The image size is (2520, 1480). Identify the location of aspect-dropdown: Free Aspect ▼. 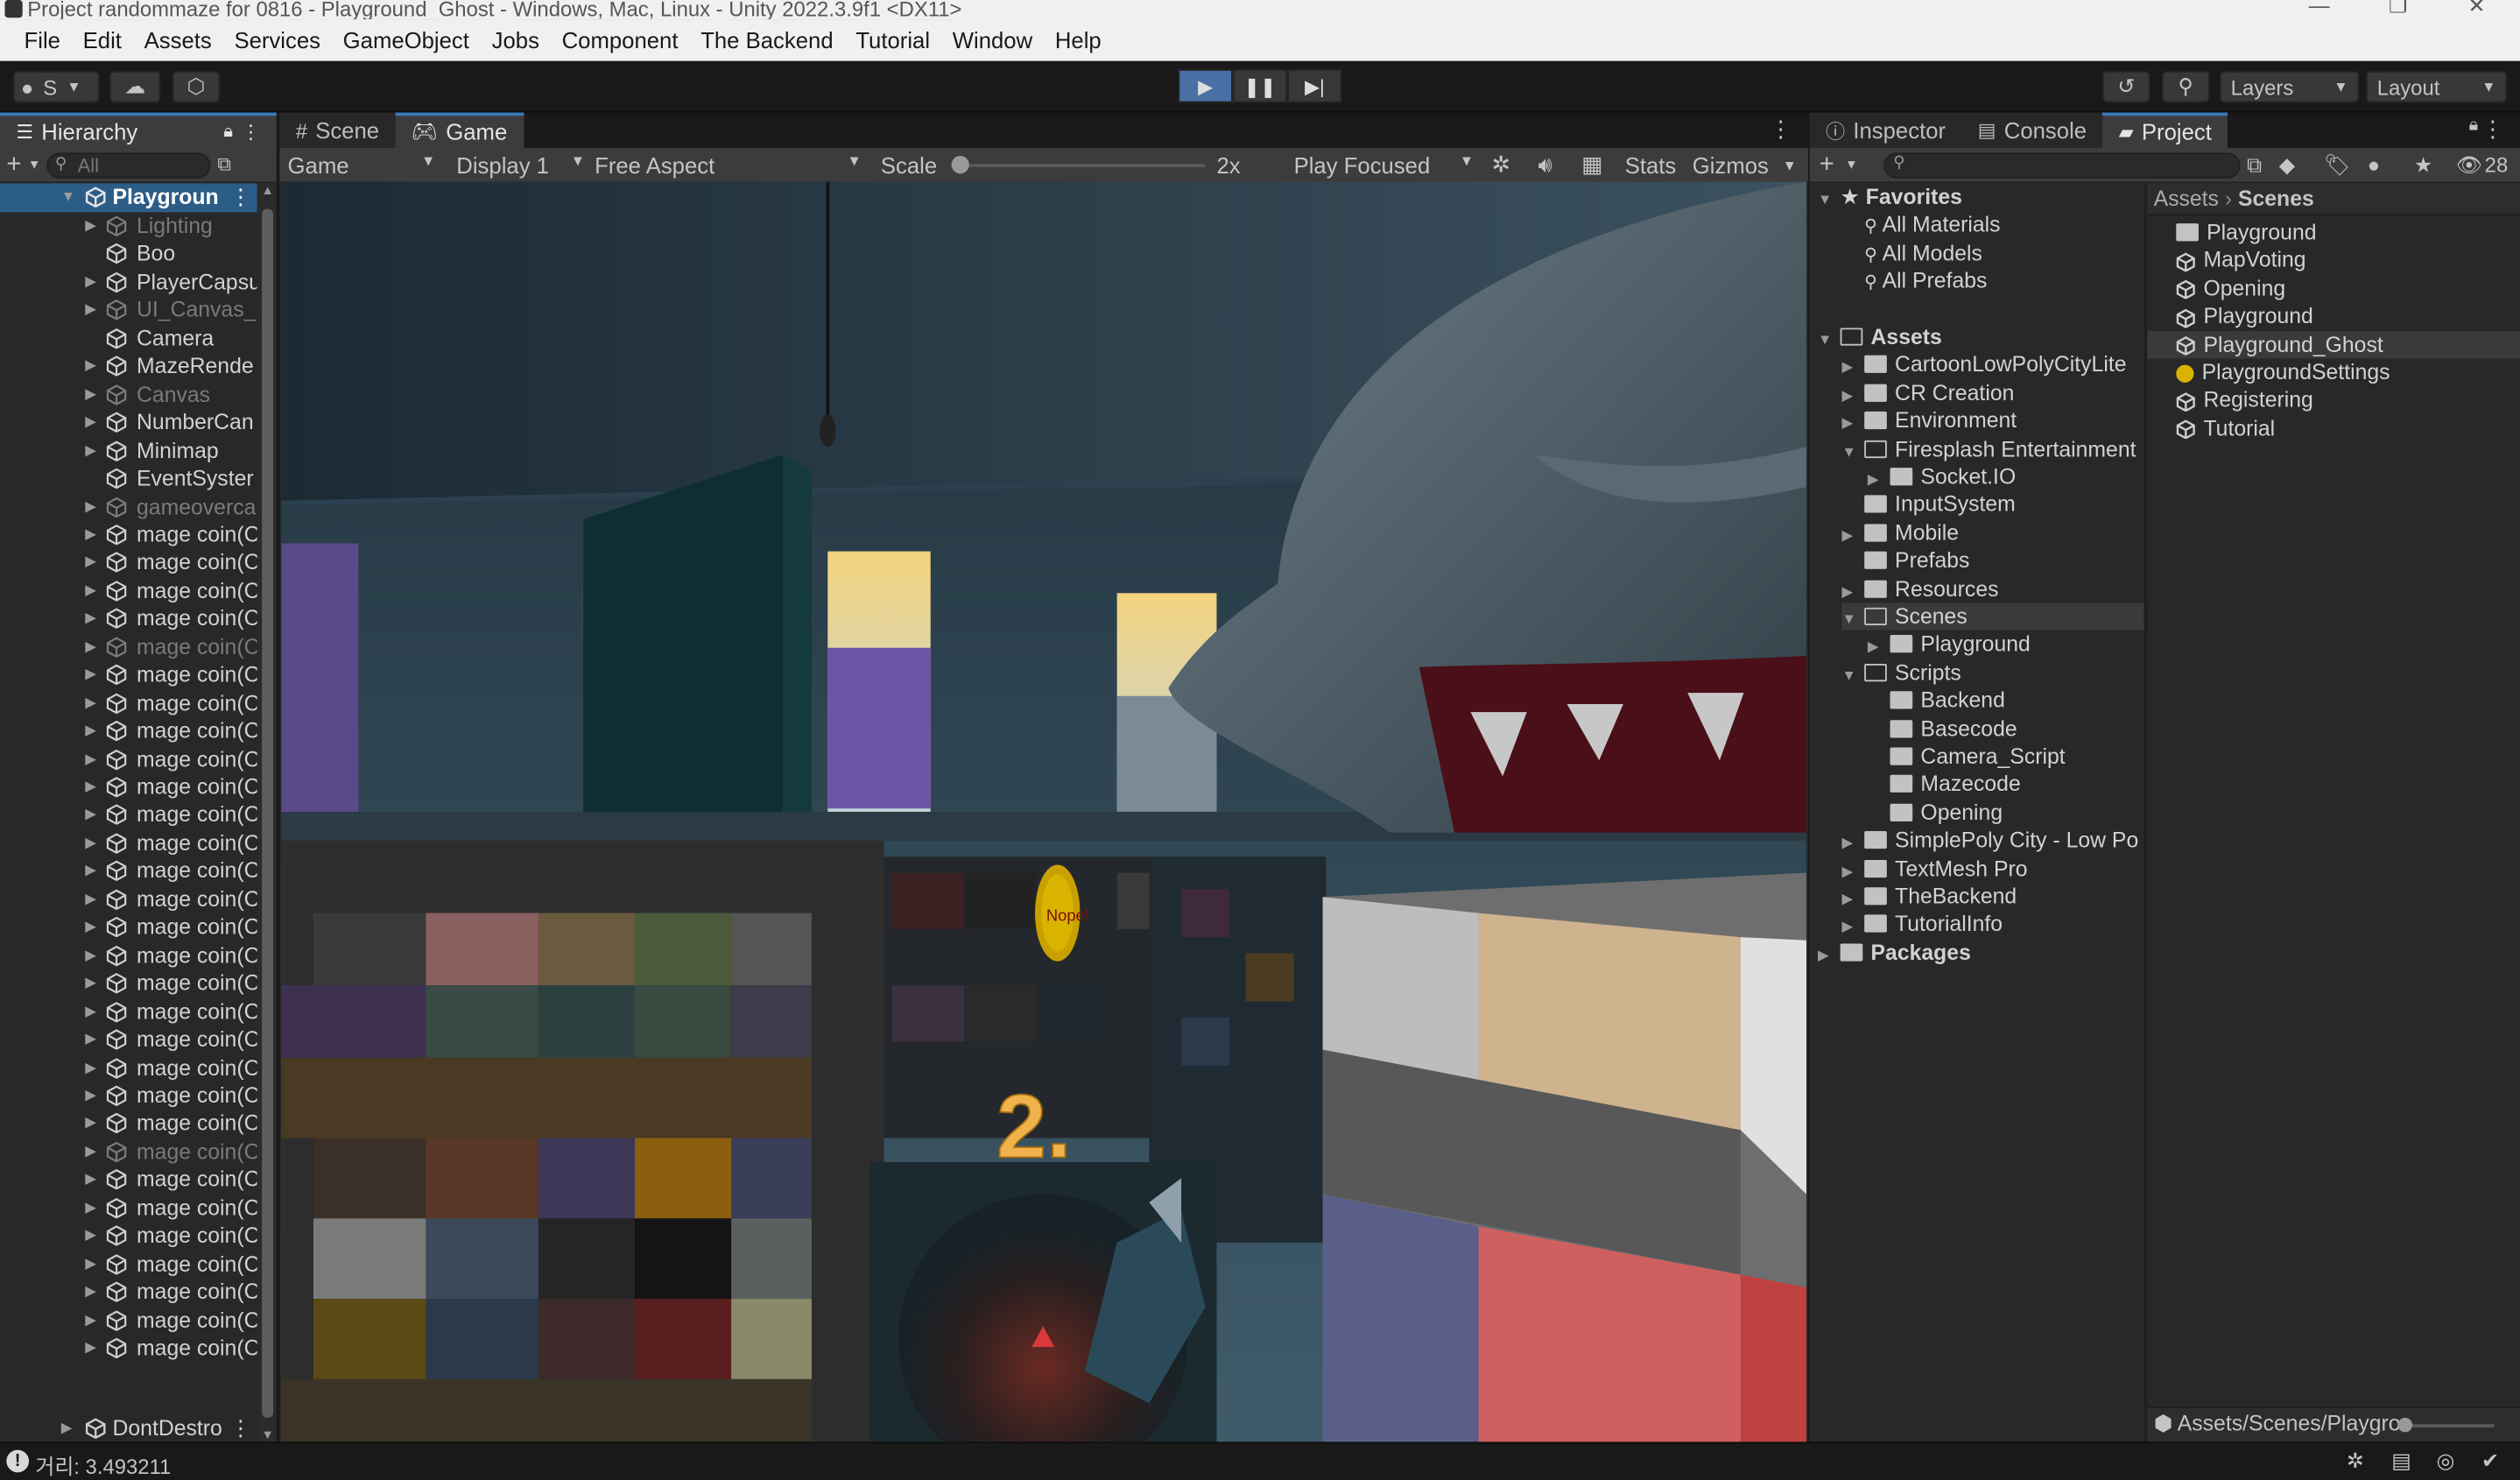
(728, 164).